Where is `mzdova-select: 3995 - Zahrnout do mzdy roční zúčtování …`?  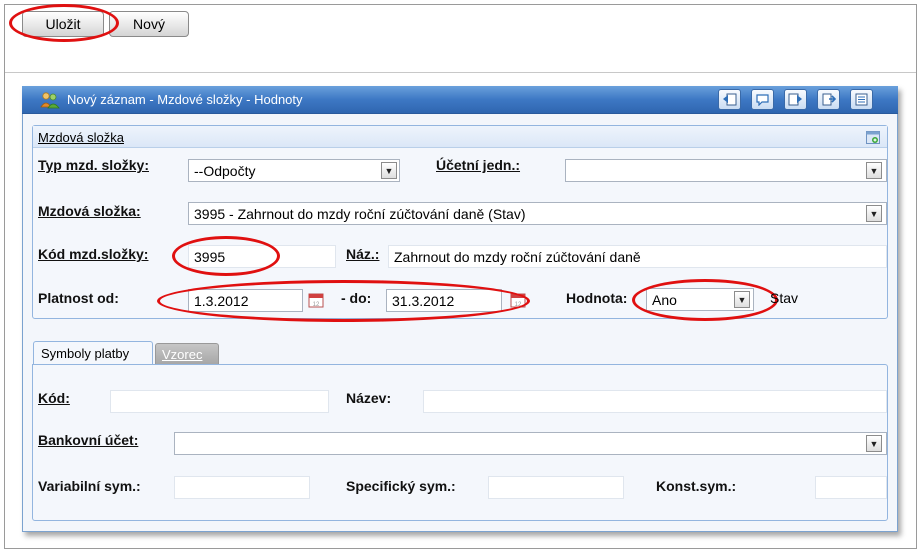
mzdova-select: 3995 - Zahrnout do mzdy roční zúčtování … is located at coordinates (537, 213).